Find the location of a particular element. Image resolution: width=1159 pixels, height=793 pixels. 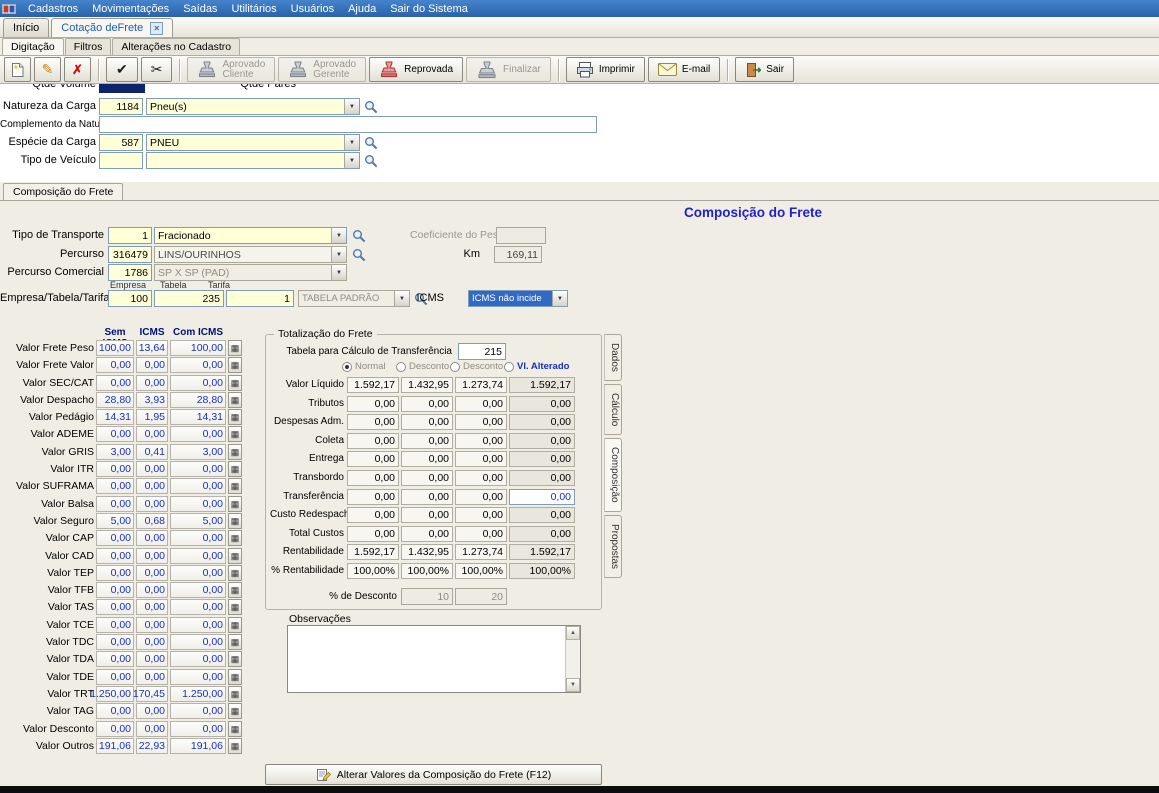

totalizacao-group-title: Totalização do Frete is located at coordinates (325, 334).